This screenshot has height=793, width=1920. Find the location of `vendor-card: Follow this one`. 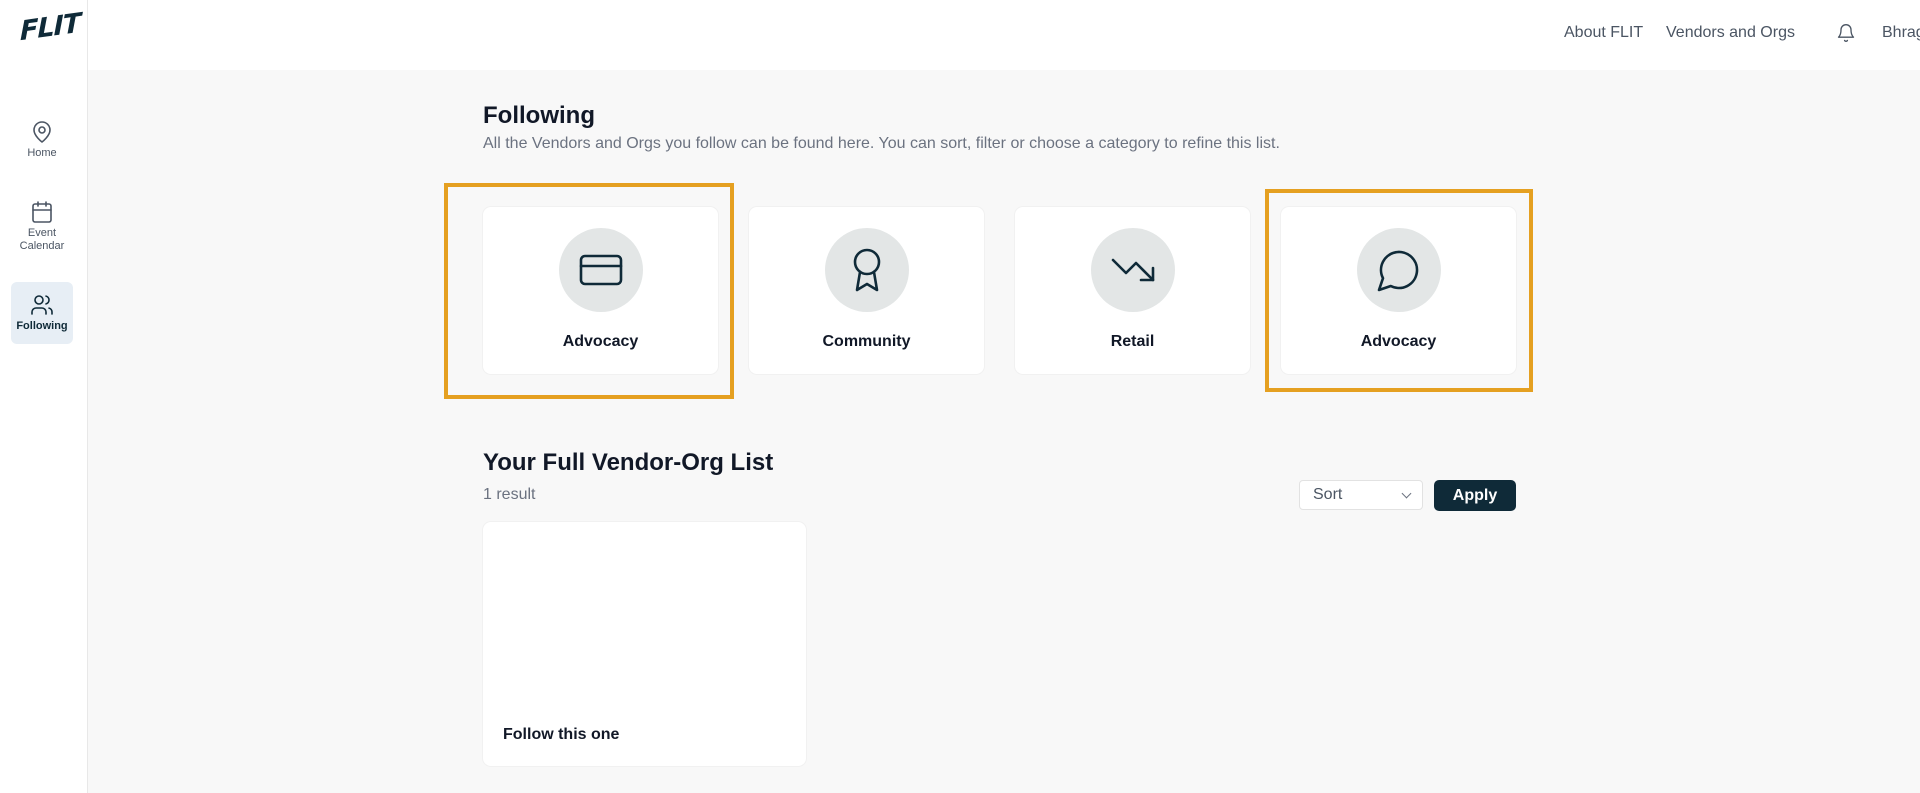

vendor-card: Follow this one is located at coordinates (644, 644).